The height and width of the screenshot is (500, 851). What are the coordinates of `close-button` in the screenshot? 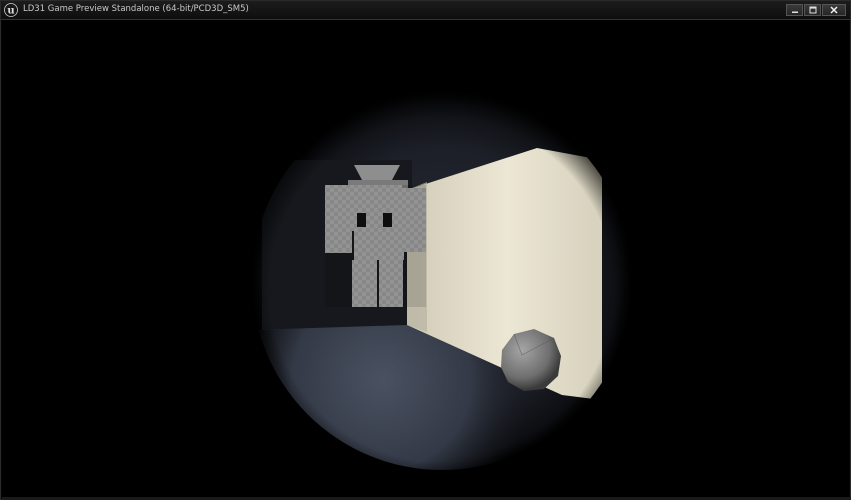 It's located at (834, 10).